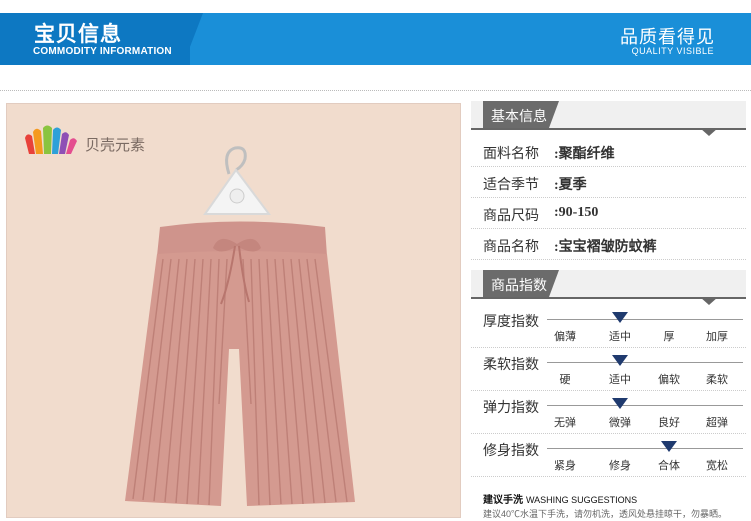 The height and width of the screenshot is (521, 751). I want to click on index-option: 良好, so click(669, 423).